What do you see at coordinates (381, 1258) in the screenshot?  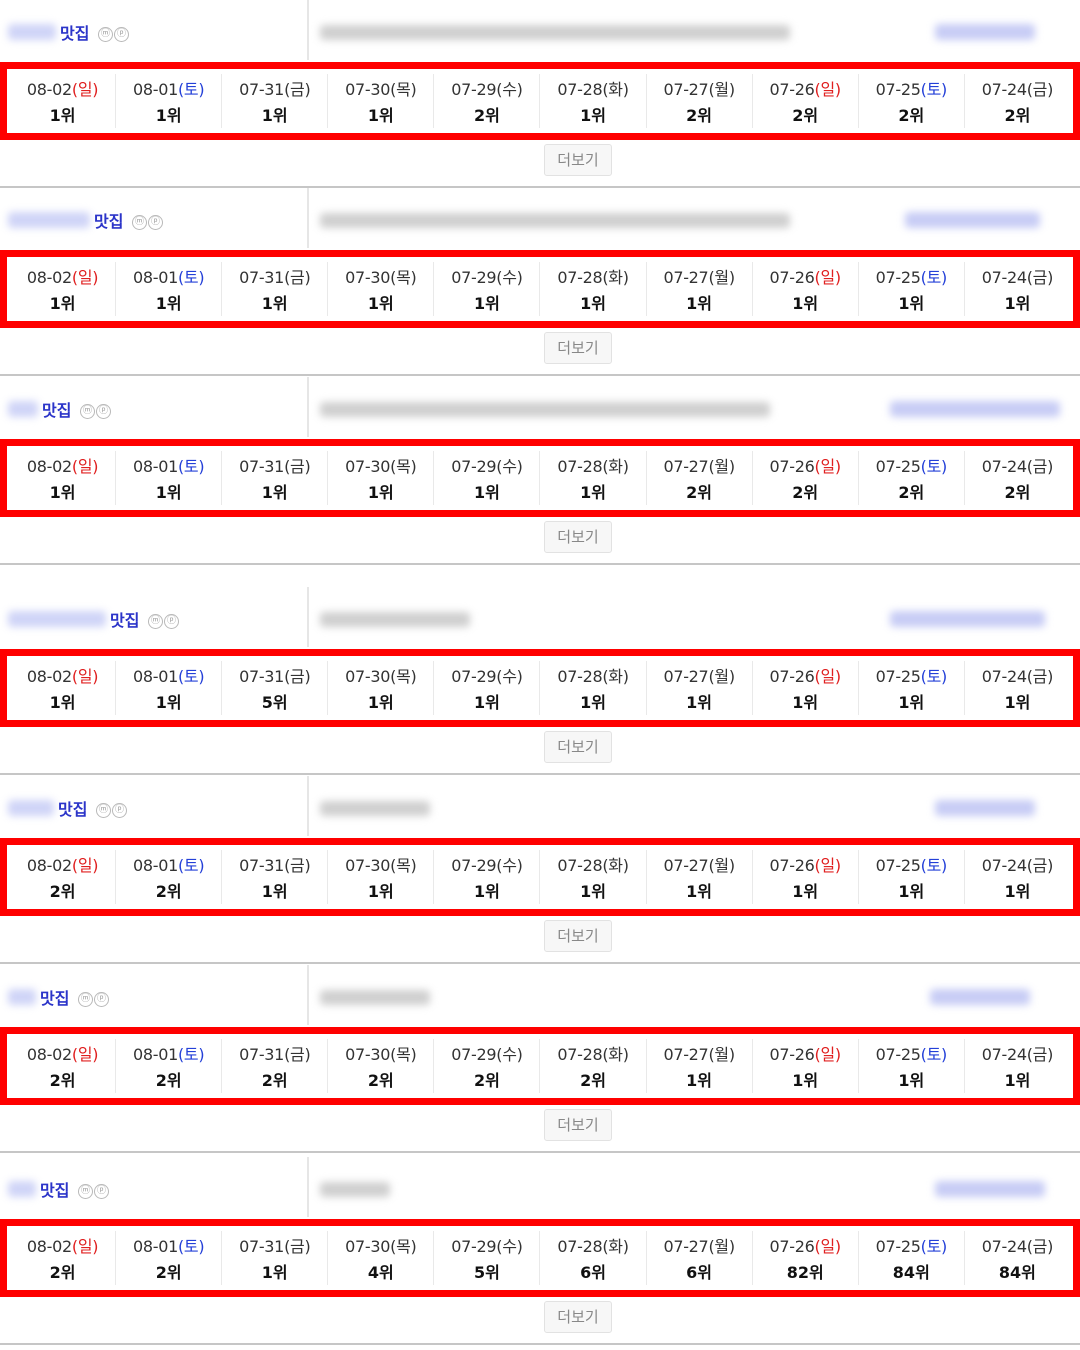 I see `rank-cell: 07-30(목) 4위` at bounding box center [381, 1258].